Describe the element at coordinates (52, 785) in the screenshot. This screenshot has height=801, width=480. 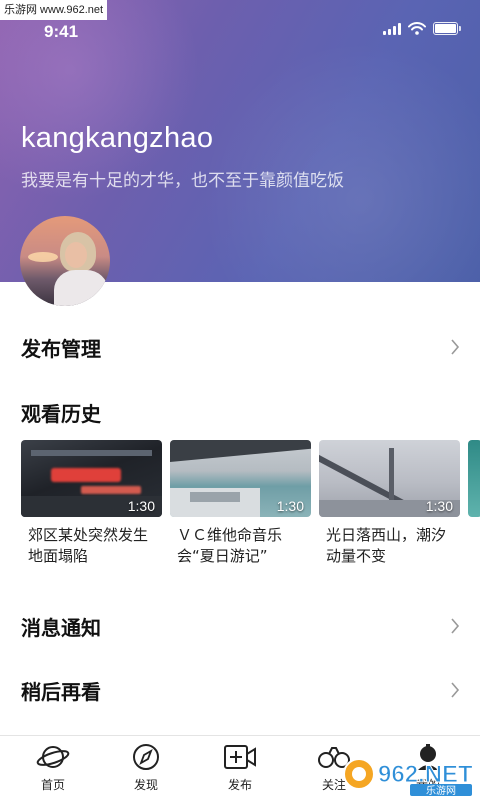
I see `tab-label: 首页` at that location.